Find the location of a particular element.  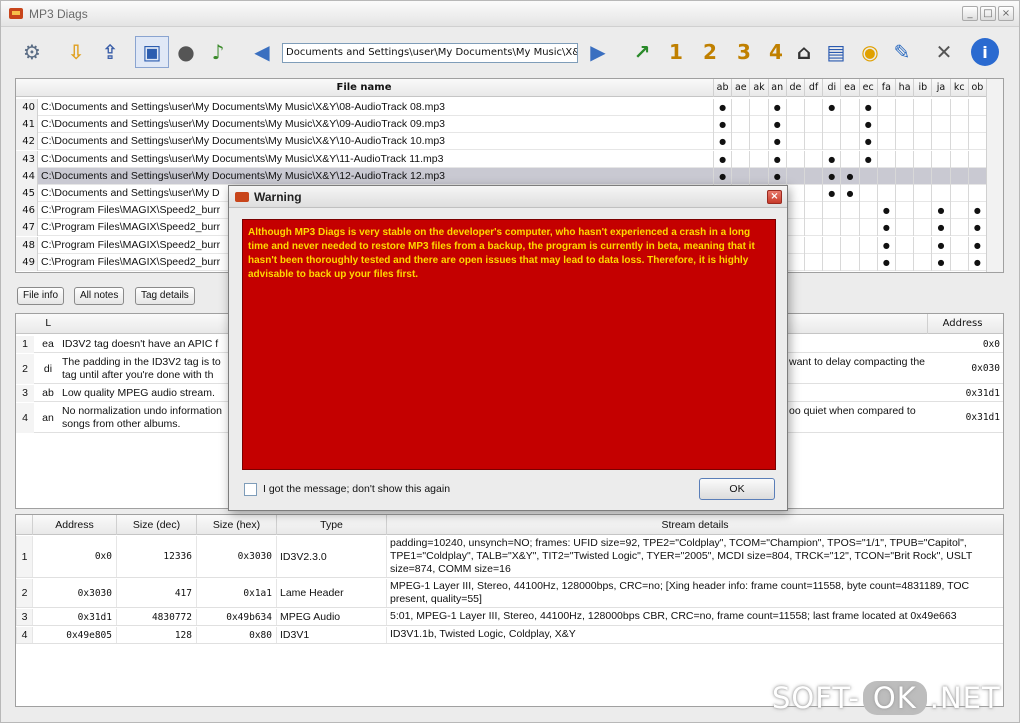

code-header-ha: ha is located at coordinates (904, 88).